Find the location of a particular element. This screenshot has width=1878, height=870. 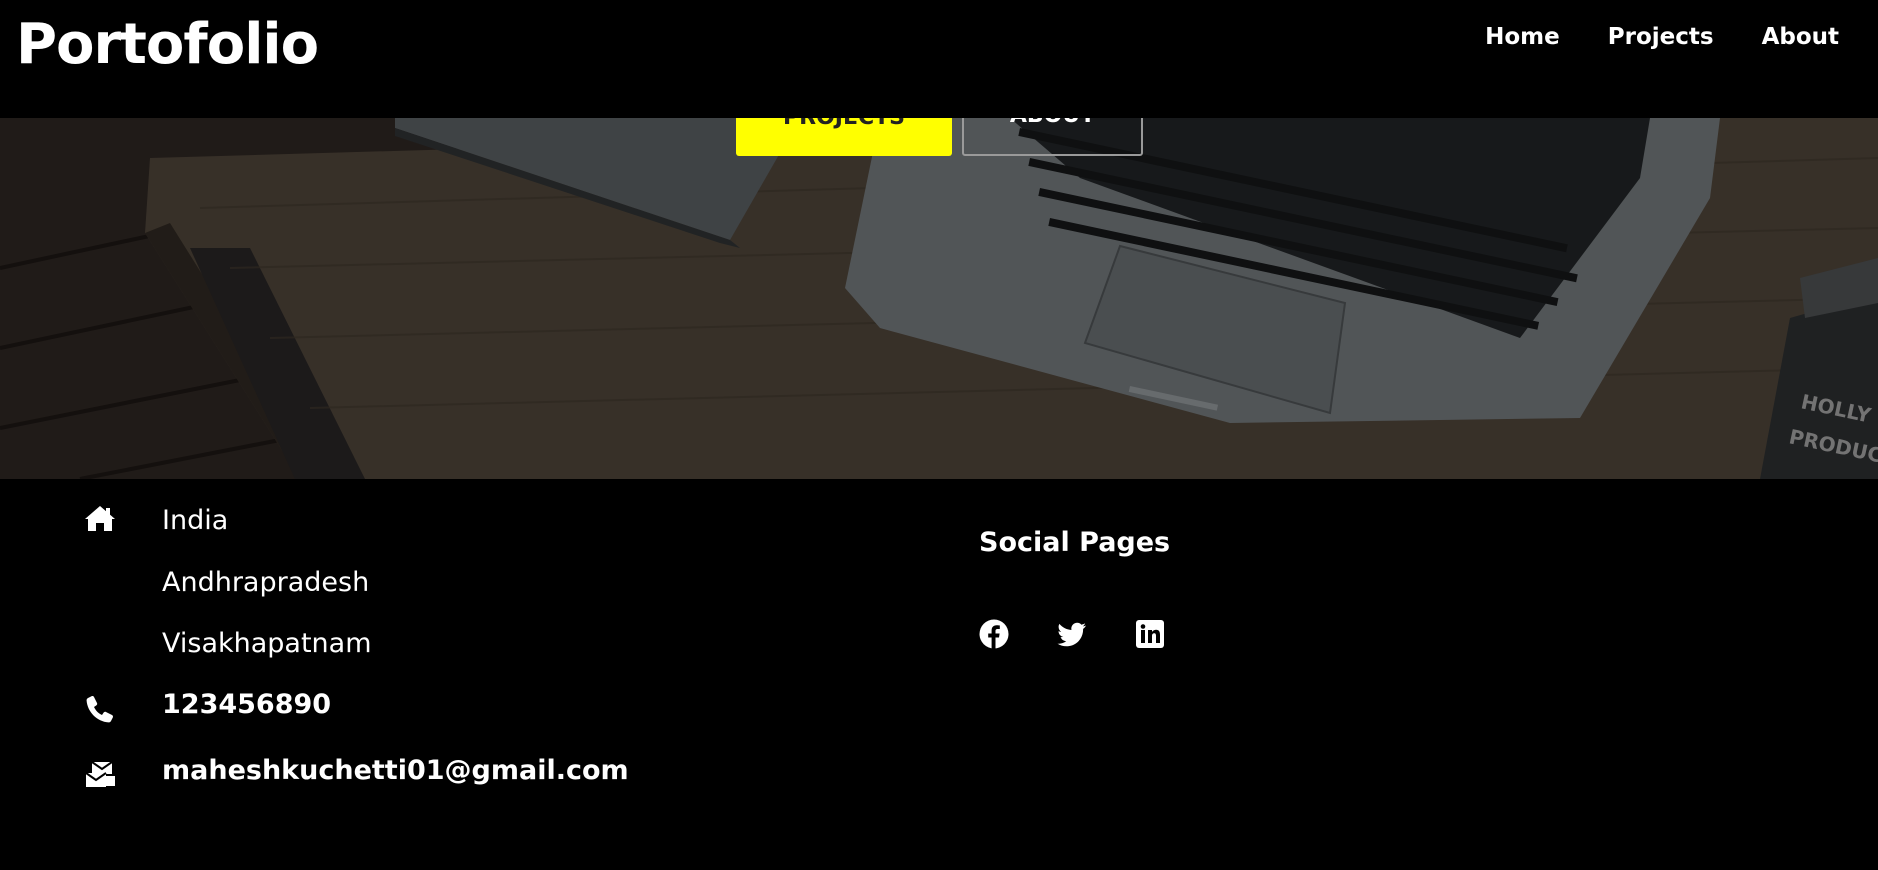

social-pages-title: Social Pages is located at coordinates (1075, 542).